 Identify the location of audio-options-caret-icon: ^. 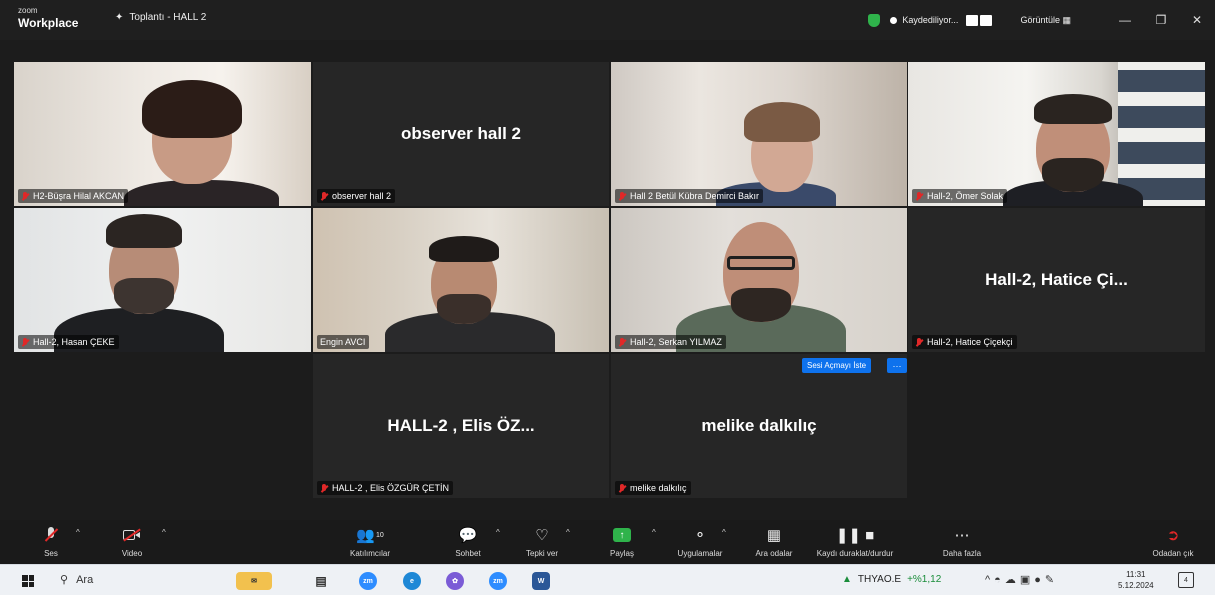
(78, 532).